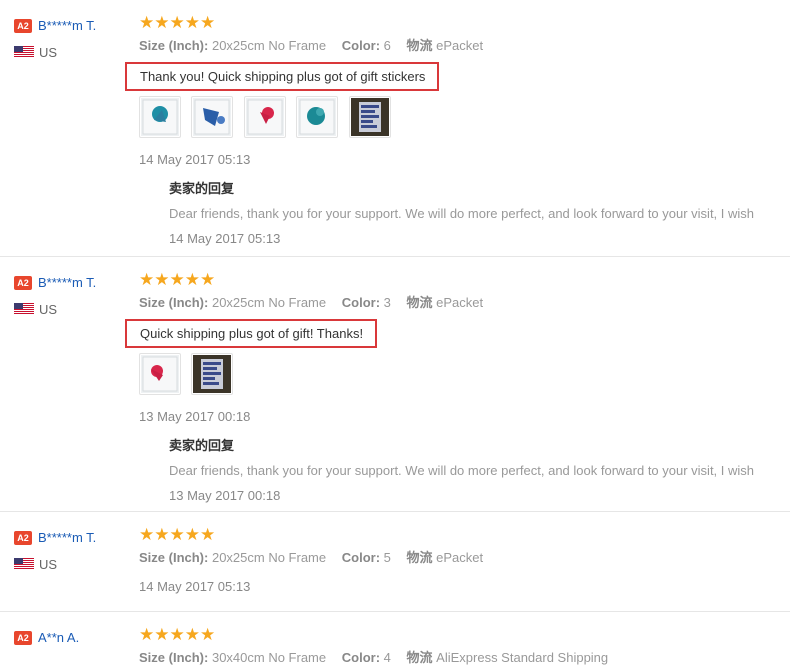 This screenshot has width=790, height=666. What do you see at coordinates (387, 657) in the screenshot?
I see `color-value: 4` at bounding box center [387, 657].